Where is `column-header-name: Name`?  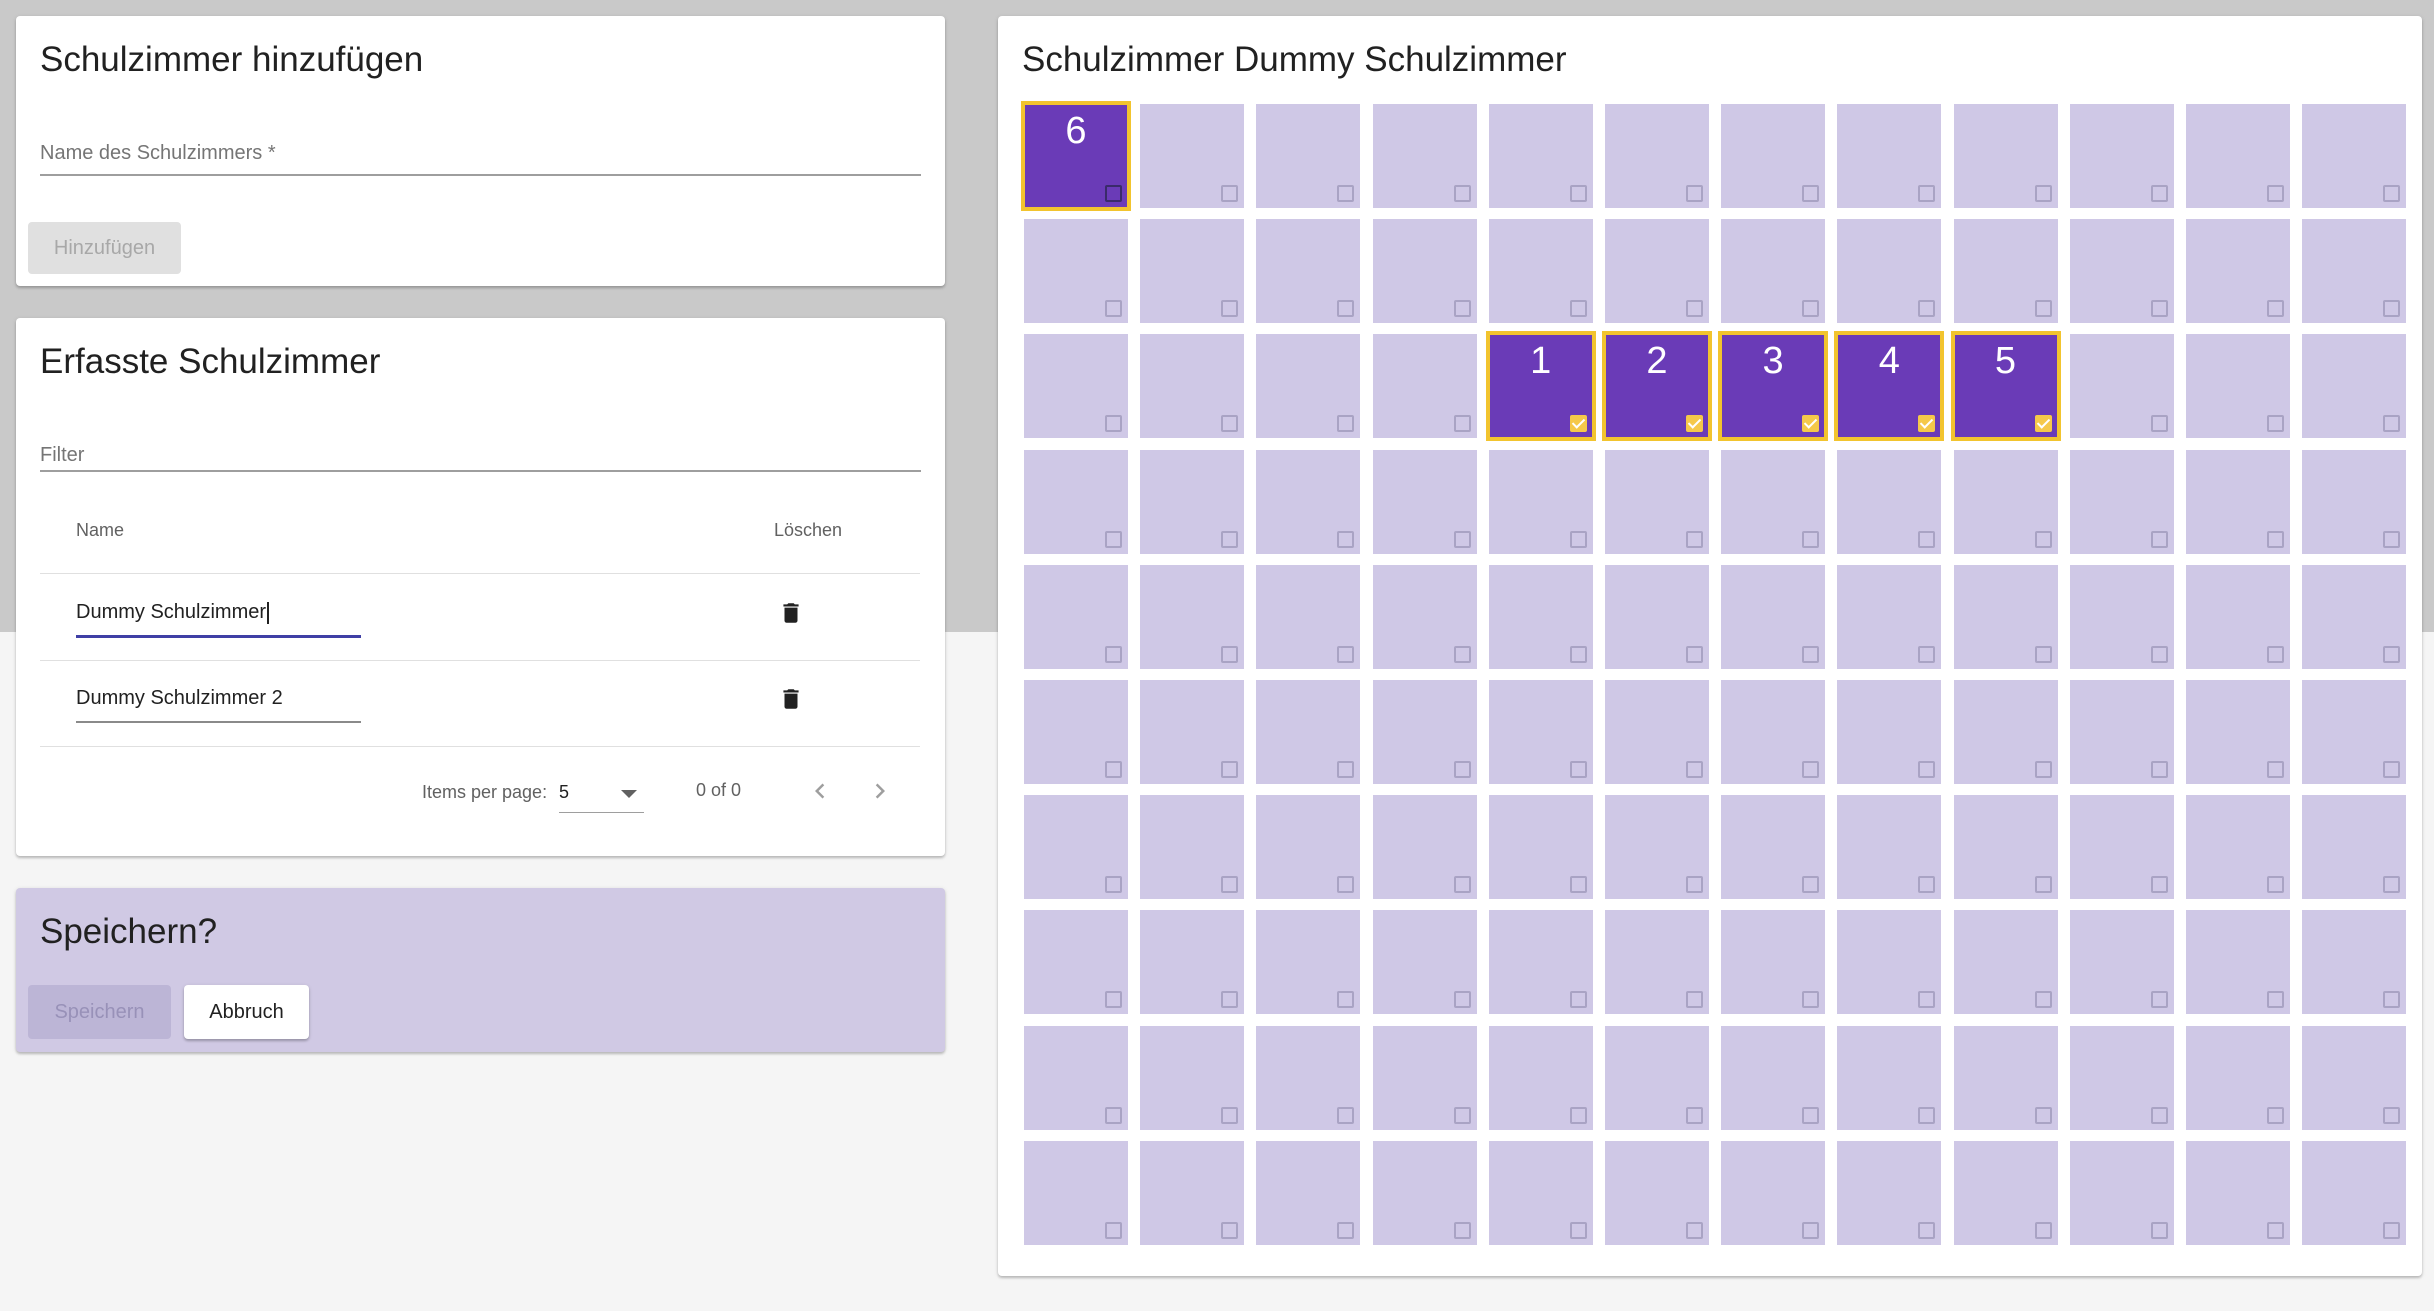 column-header-name: Name is located at coordinates (100, 530).